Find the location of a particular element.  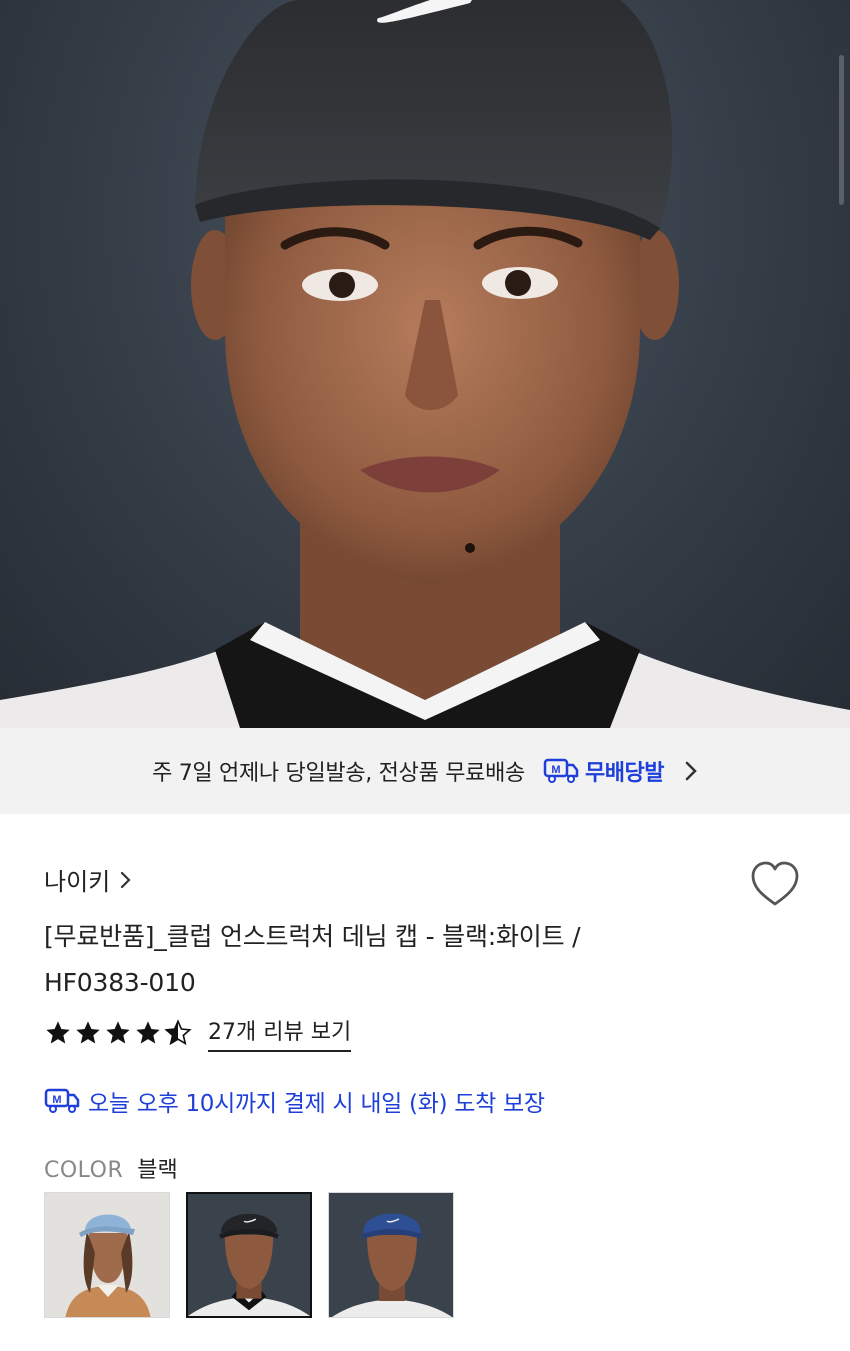

rating-row: 27개 리뷰 보기 is located at coordinates (198, 1033).